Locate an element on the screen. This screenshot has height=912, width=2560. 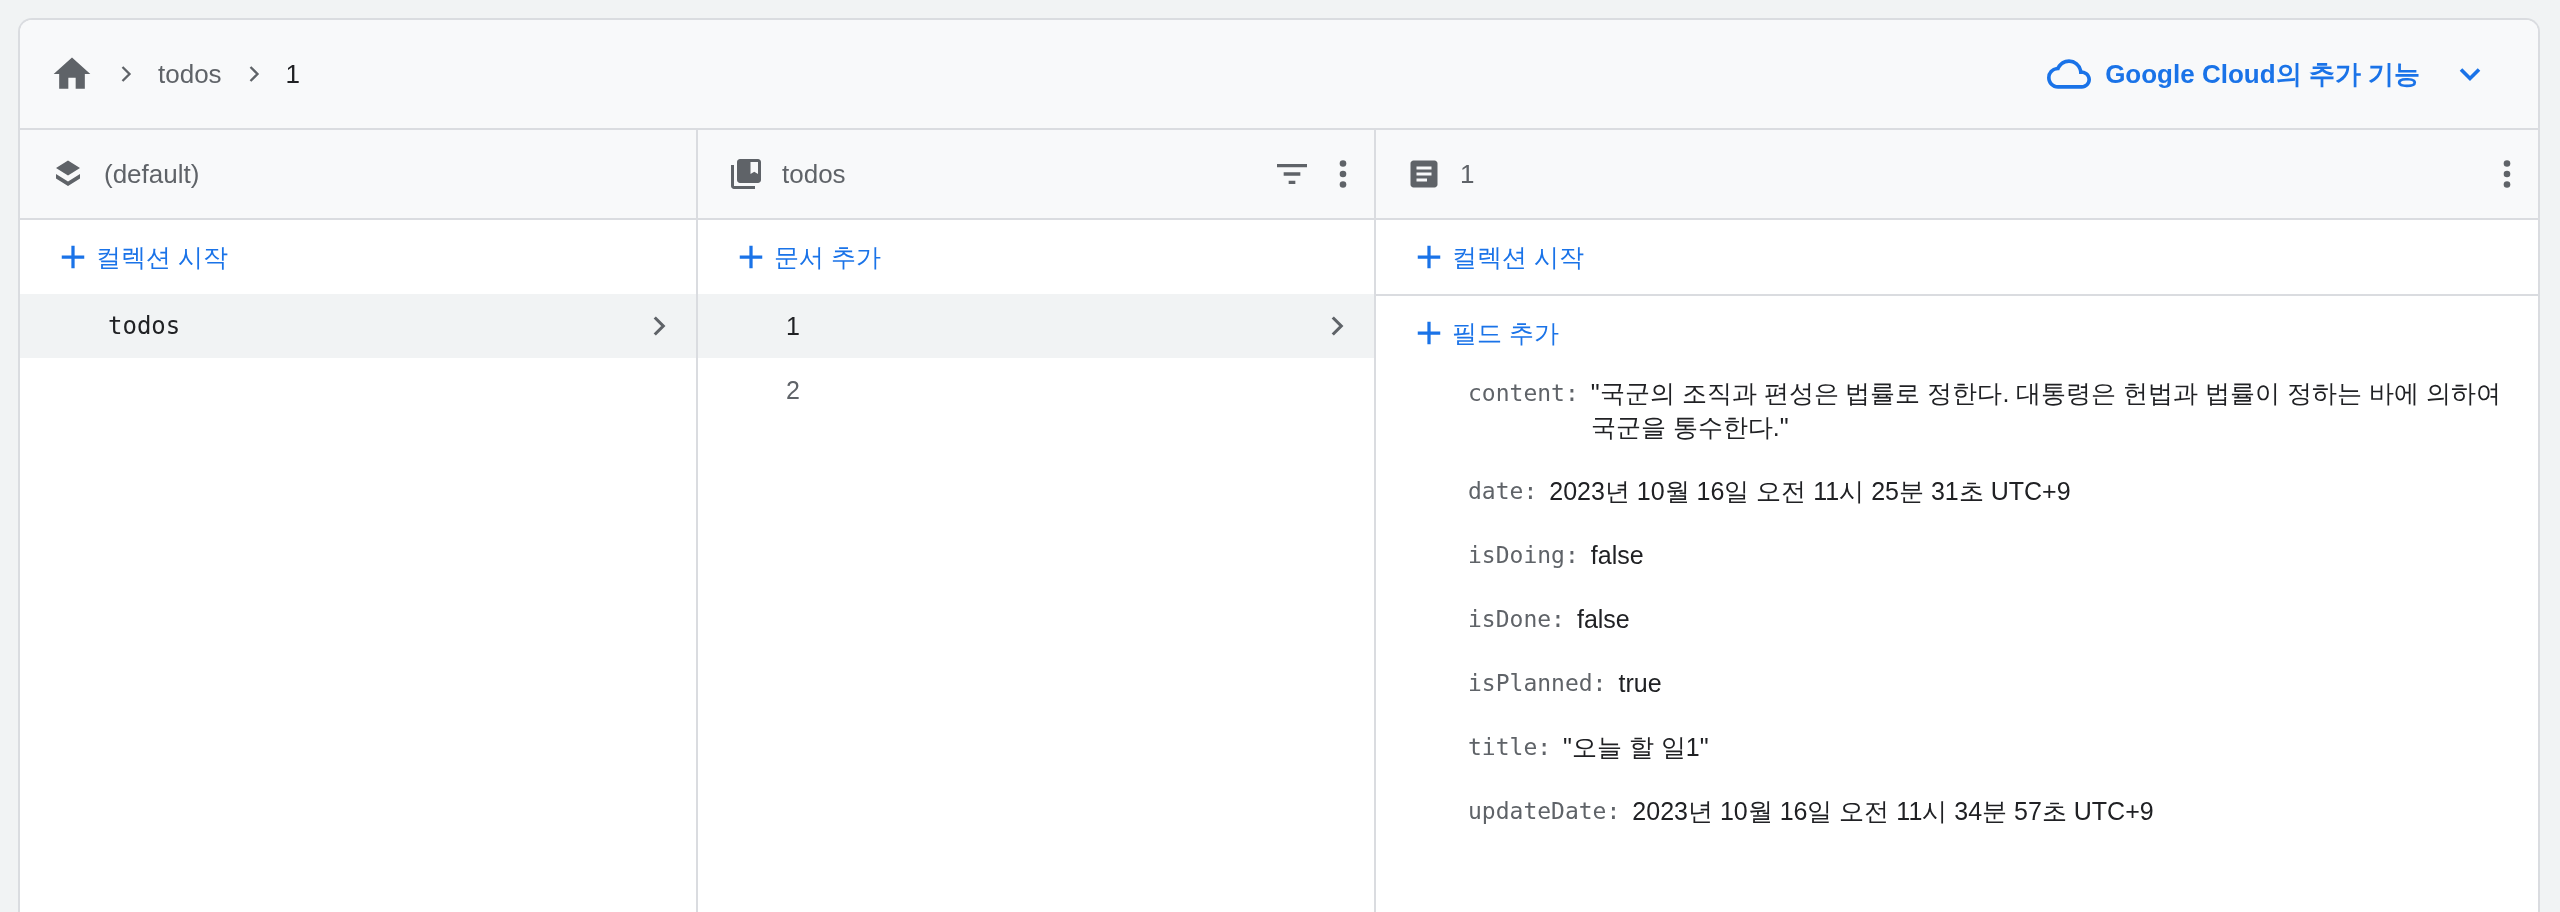
field-value: "오늘 할 일1" is located at coordinates (1636, 747).